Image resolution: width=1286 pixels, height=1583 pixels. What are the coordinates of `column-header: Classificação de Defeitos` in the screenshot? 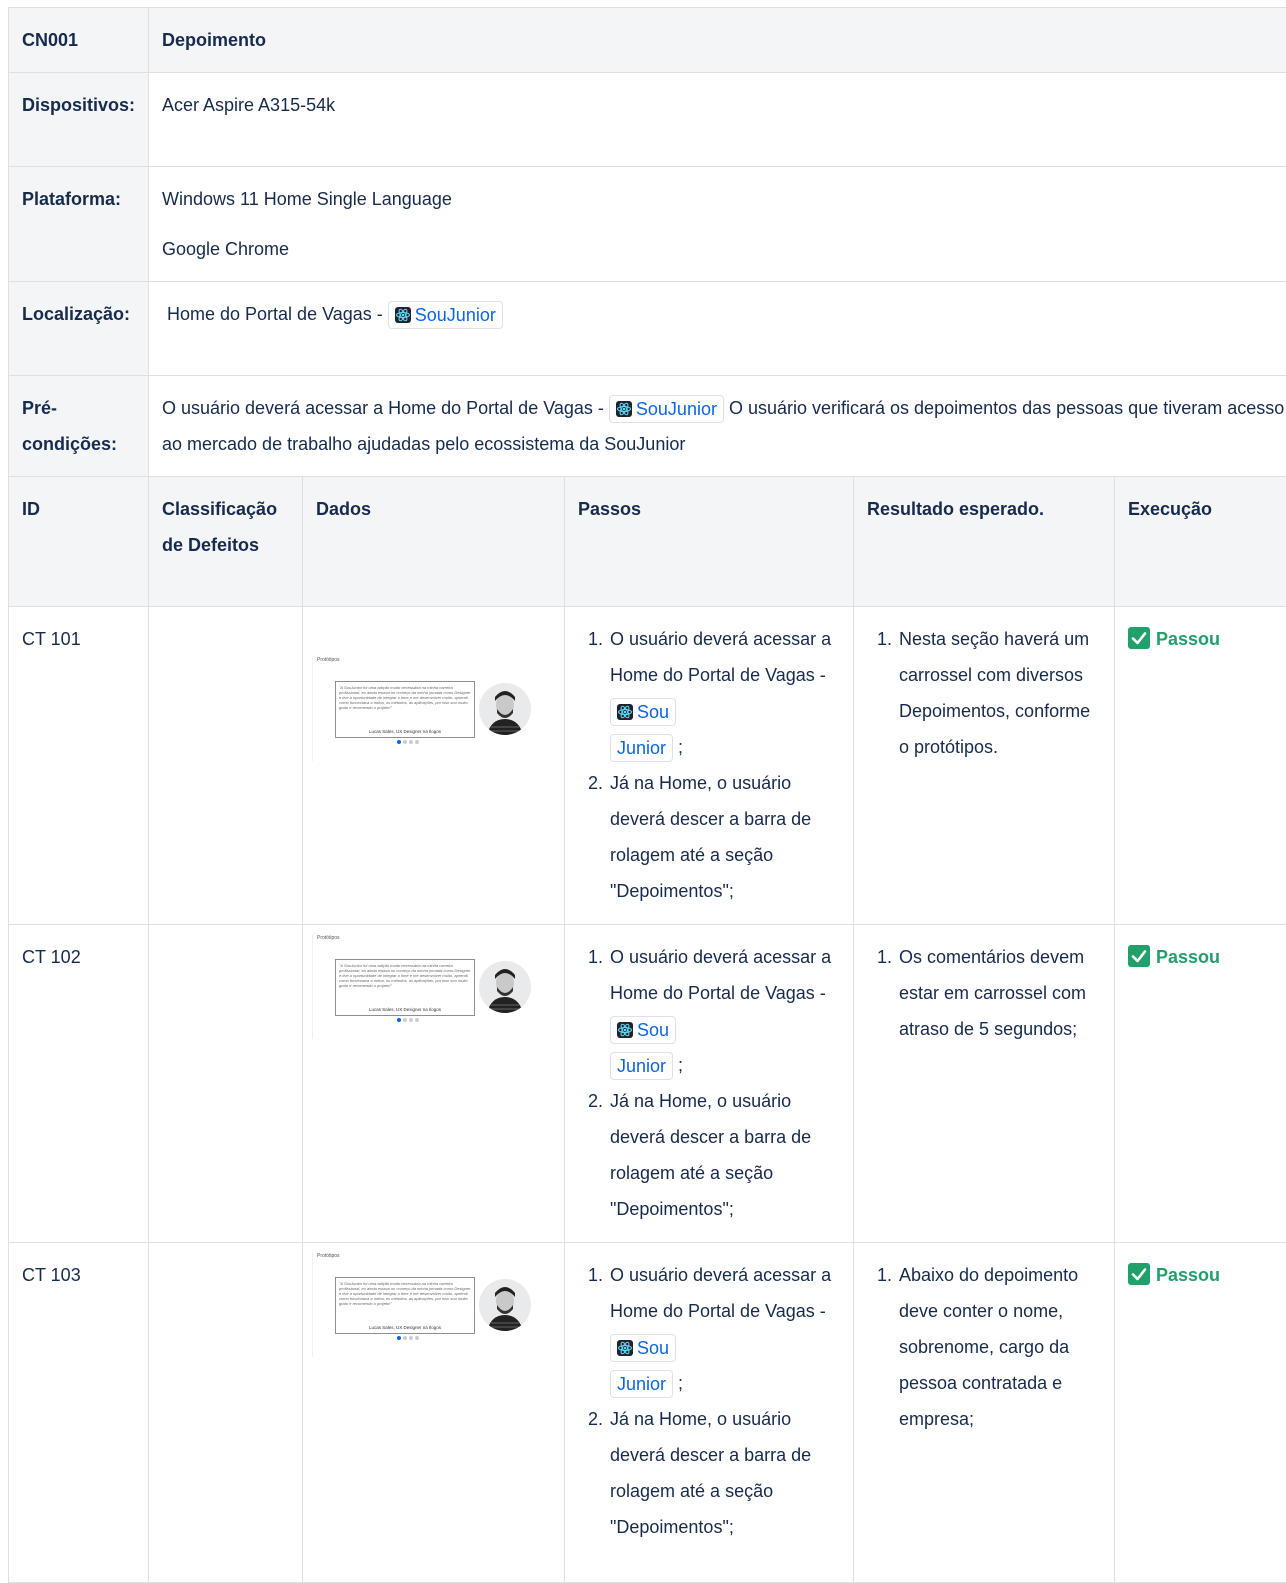 It's located at (226, 542).